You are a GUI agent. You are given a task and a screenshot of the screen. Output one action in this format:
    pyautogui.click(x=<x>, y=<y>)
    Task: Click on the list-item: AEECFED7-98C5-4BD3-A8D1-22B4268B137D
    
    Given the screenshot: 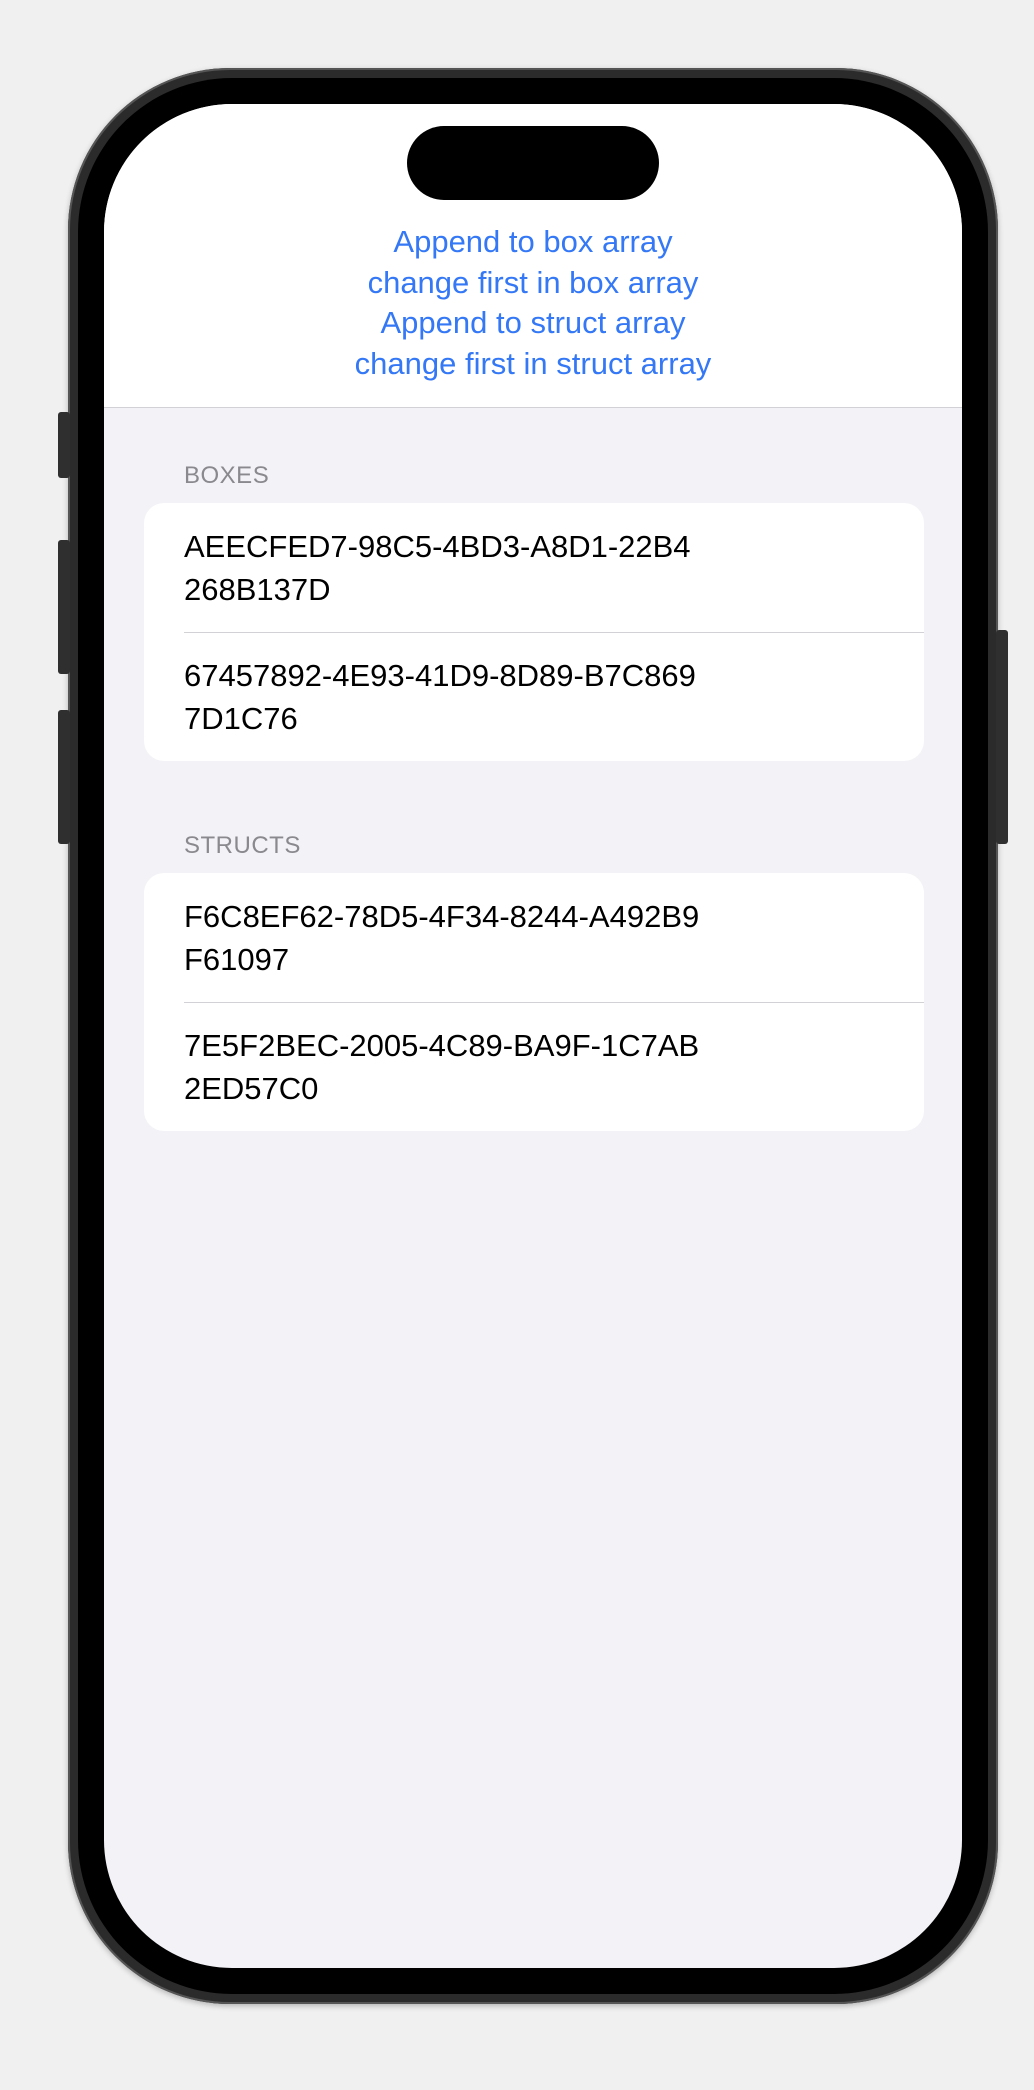 What is the action you would take?
    pyautogui.click(x=534, y=567)
    